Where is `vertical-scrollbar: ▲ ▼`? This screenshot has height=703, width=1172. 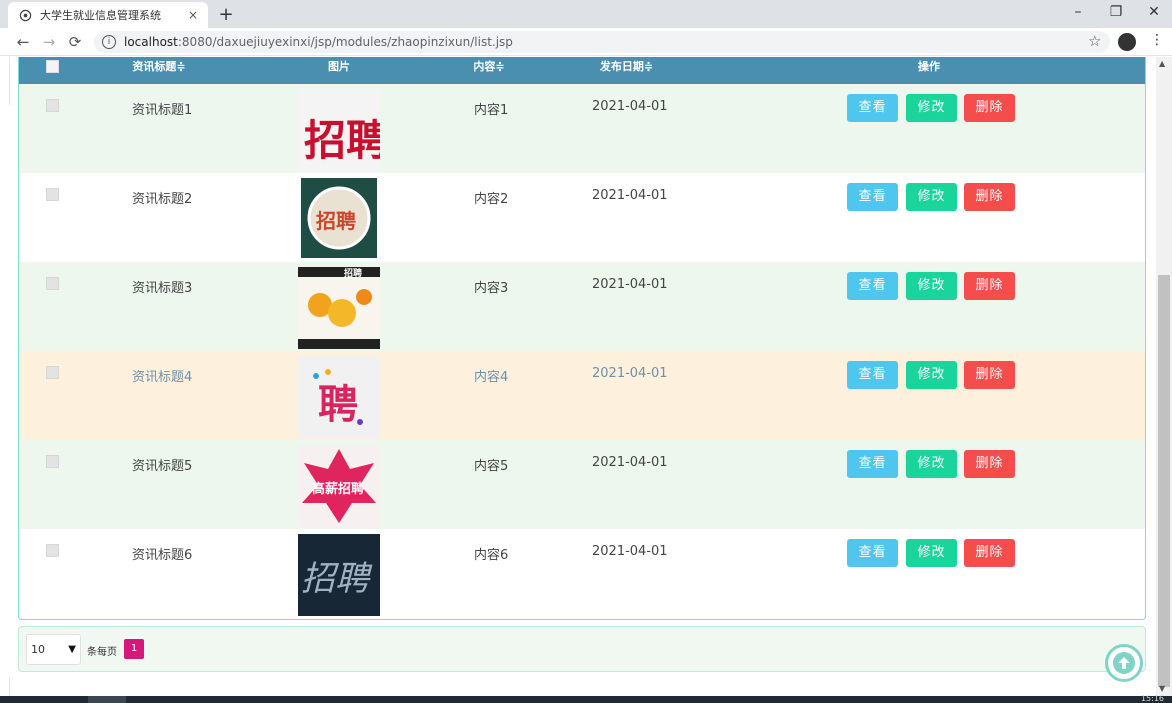
vertical-scrollbar: ▲ ▼ is located at coordinates (1164, 376).